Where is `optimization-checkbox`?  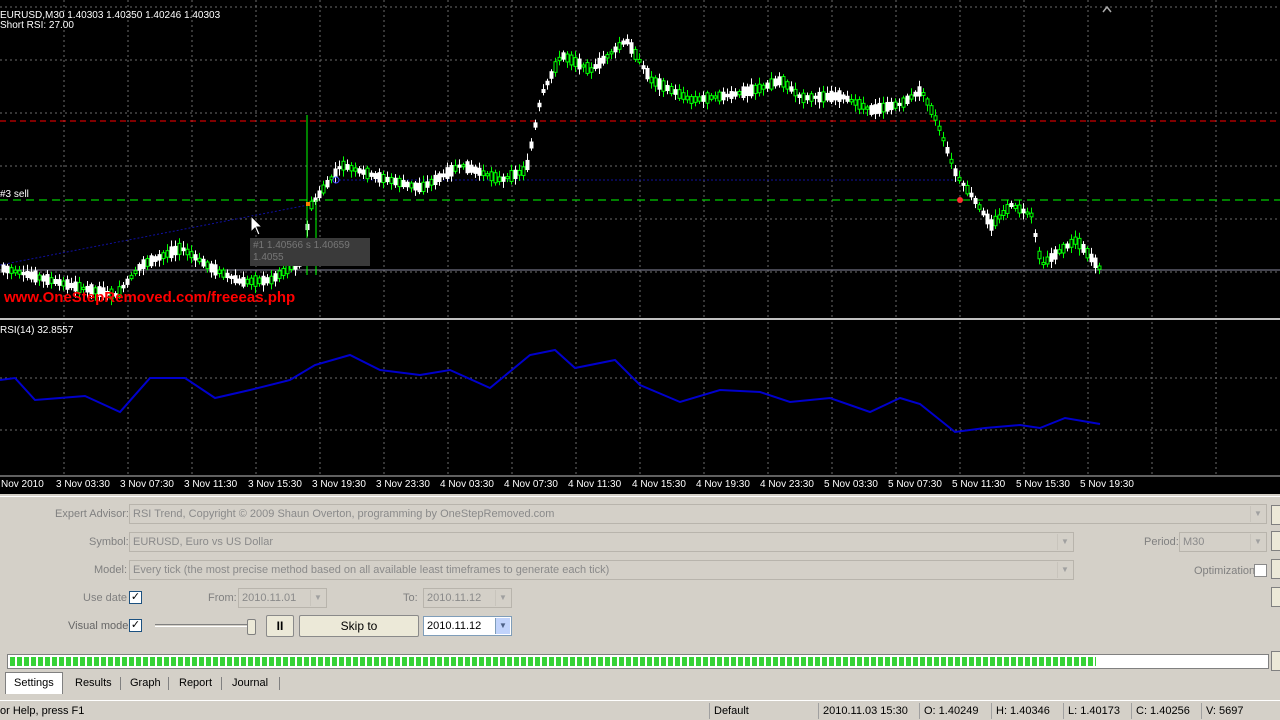 optimization-checkbox is located at coordinates (1260, 570).